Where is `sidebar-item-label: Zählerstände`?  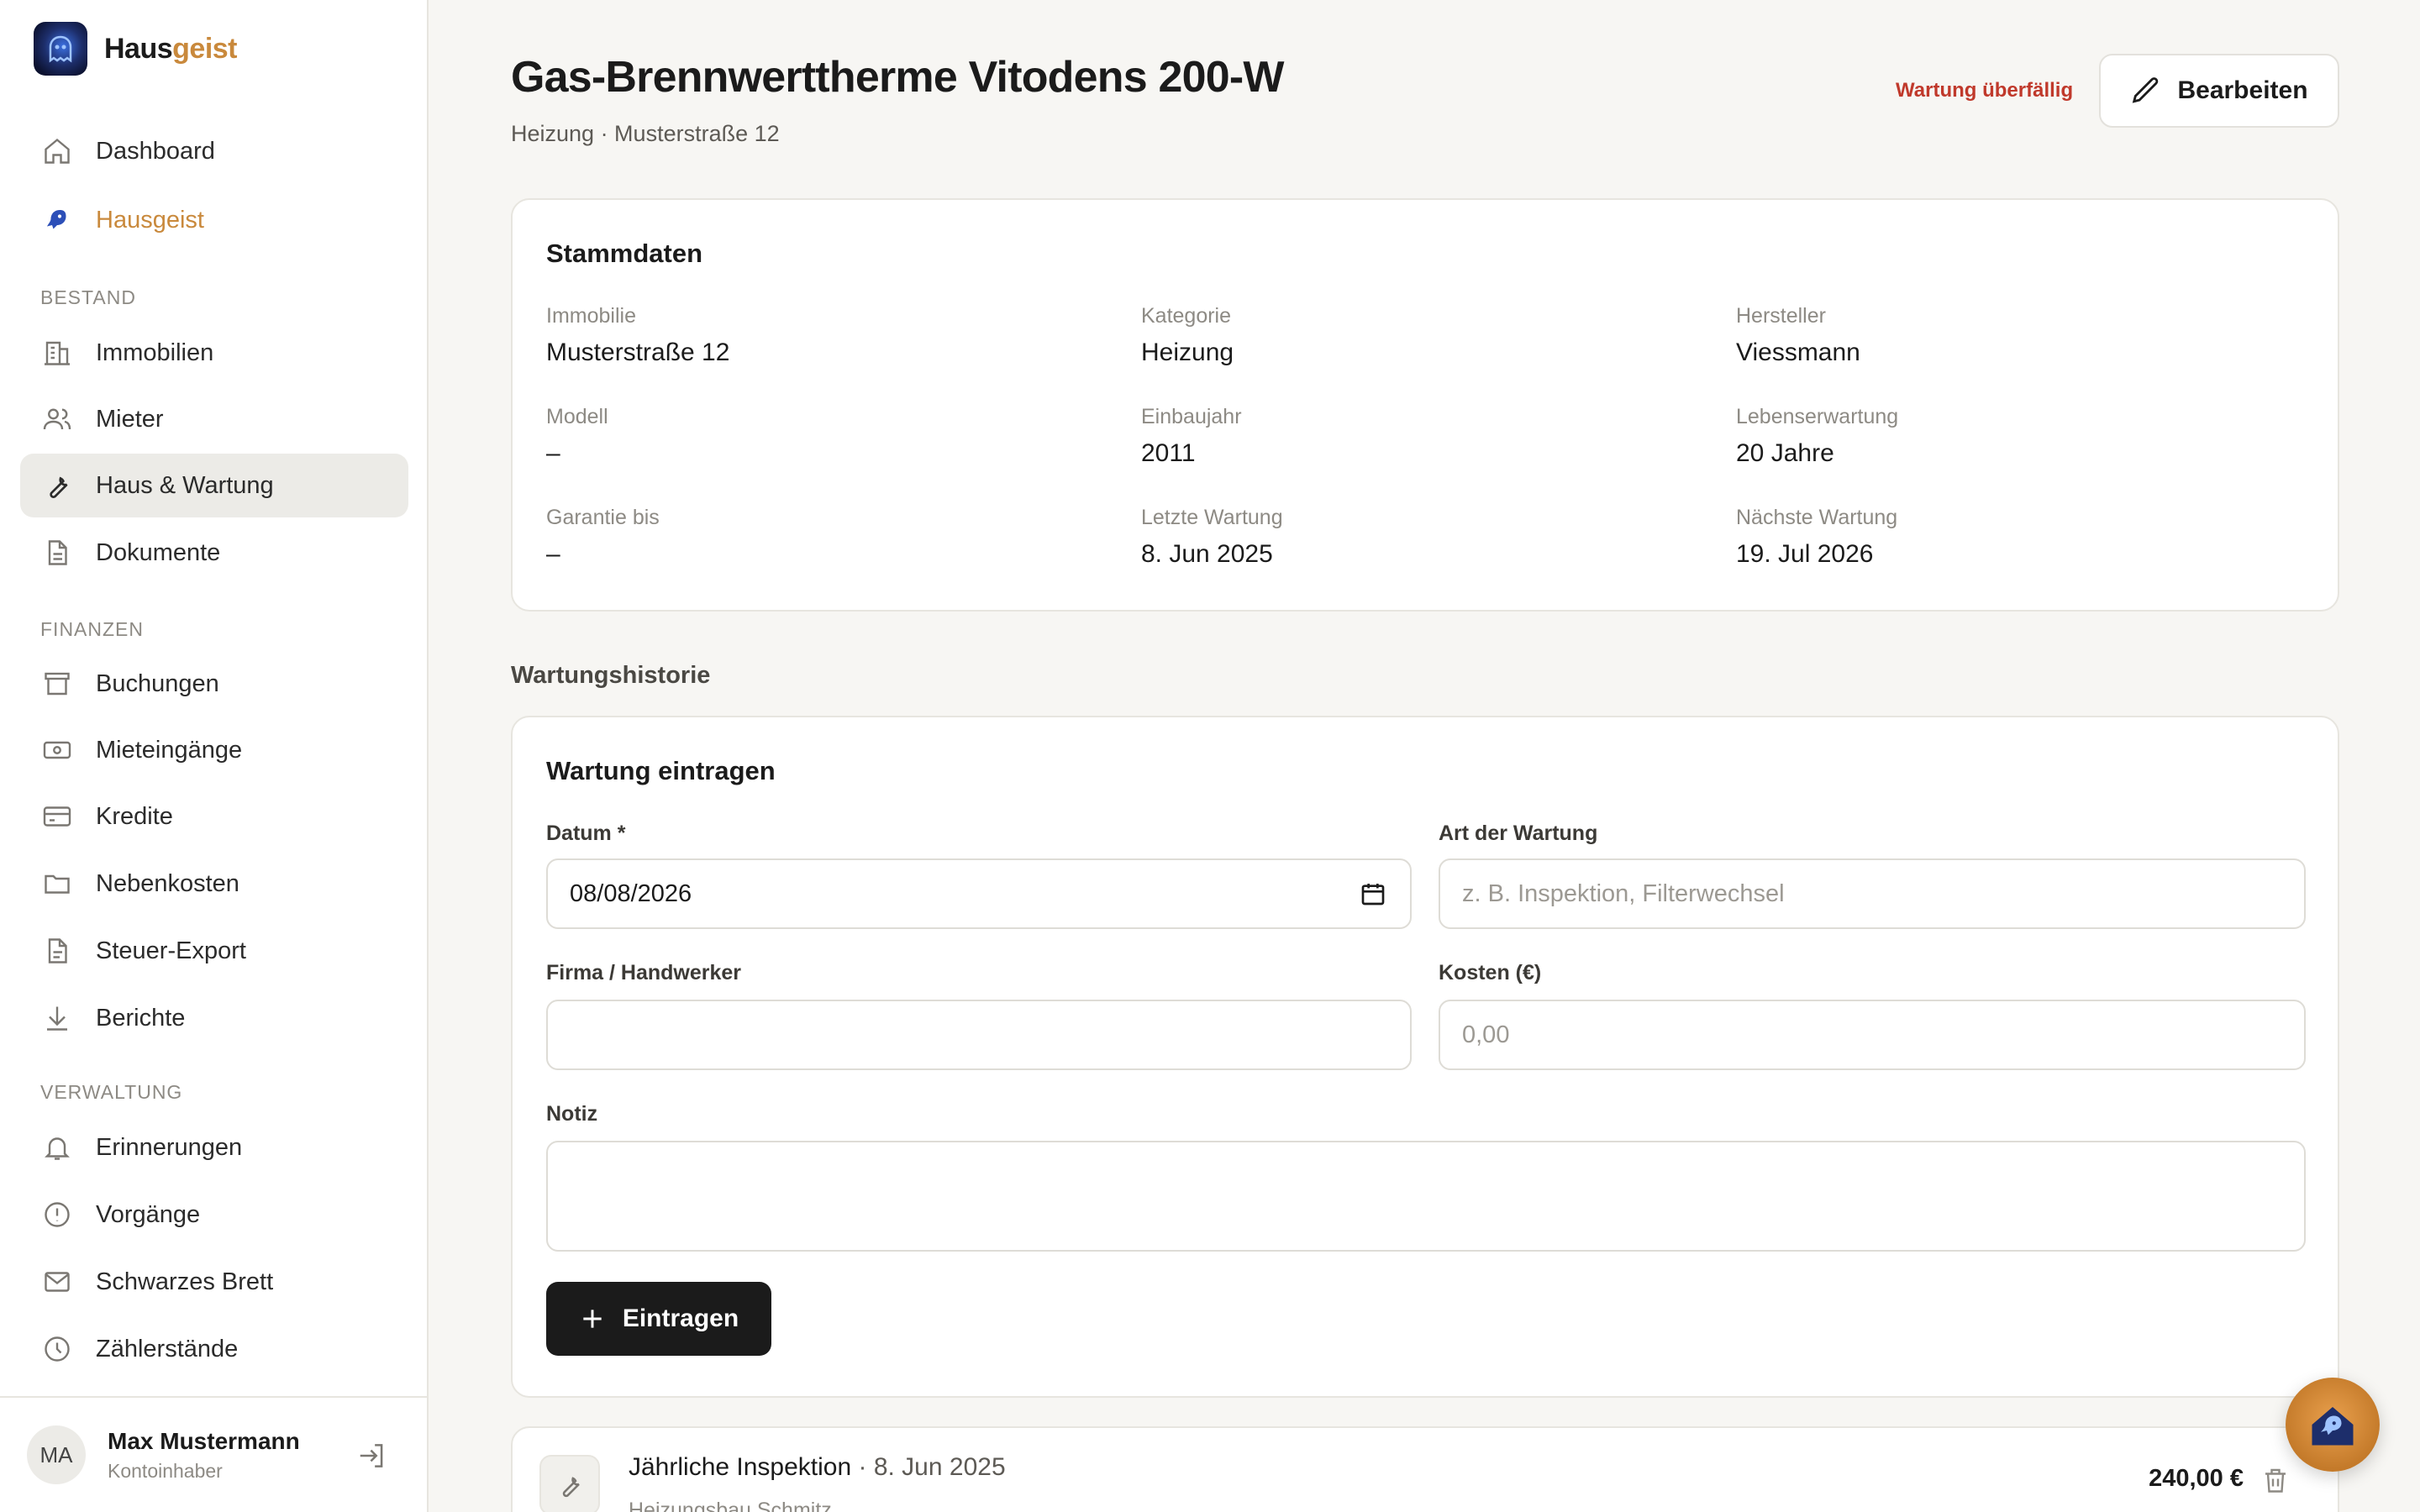
sidebar-item-label: Zählerstände is located at coordinates (167, 1348).